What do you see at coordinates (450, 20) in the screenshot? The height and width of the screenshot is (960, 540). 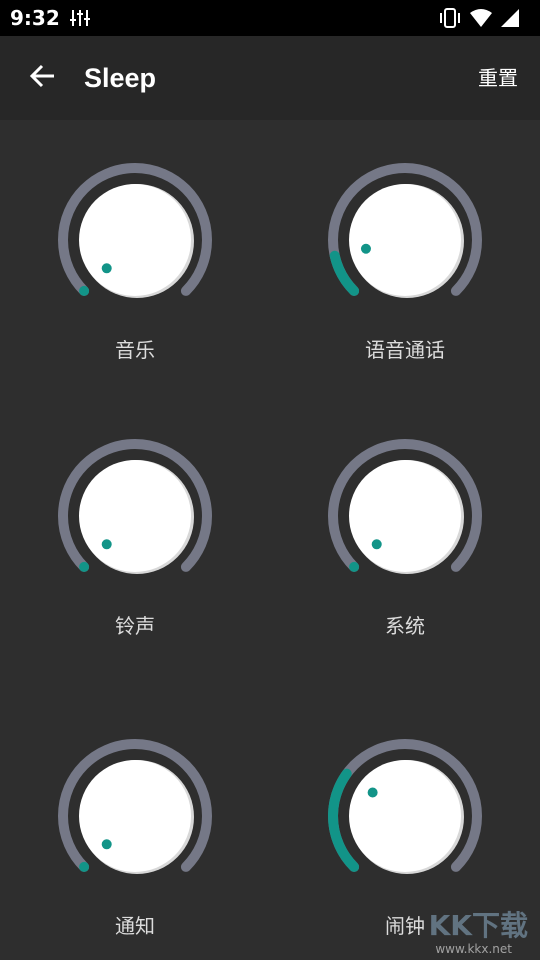 I see `vibrate-icon` at bounding box center [450, 20].